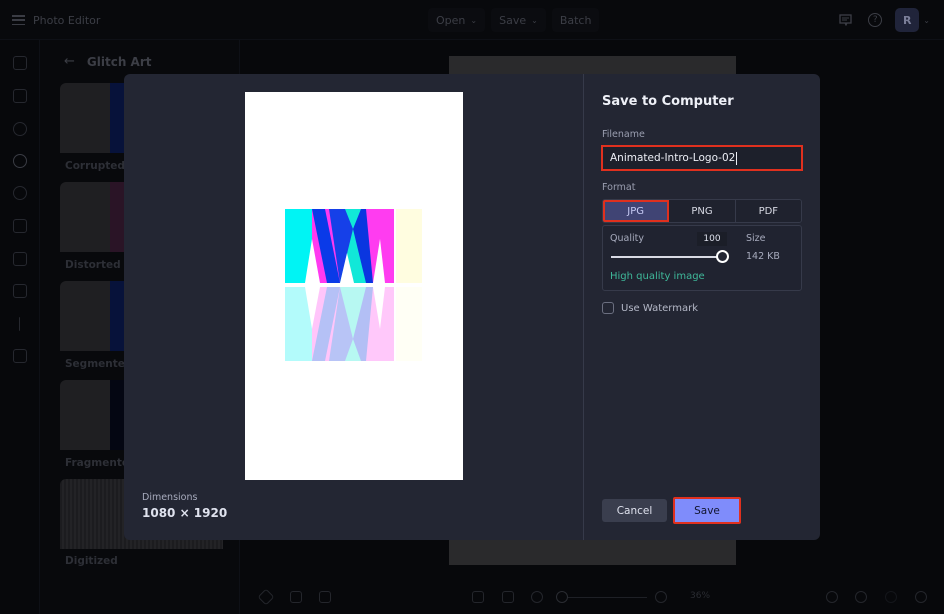  Describe the element at coordinates (296, 597) in the screenshot. I see `copy-icon` at that location.